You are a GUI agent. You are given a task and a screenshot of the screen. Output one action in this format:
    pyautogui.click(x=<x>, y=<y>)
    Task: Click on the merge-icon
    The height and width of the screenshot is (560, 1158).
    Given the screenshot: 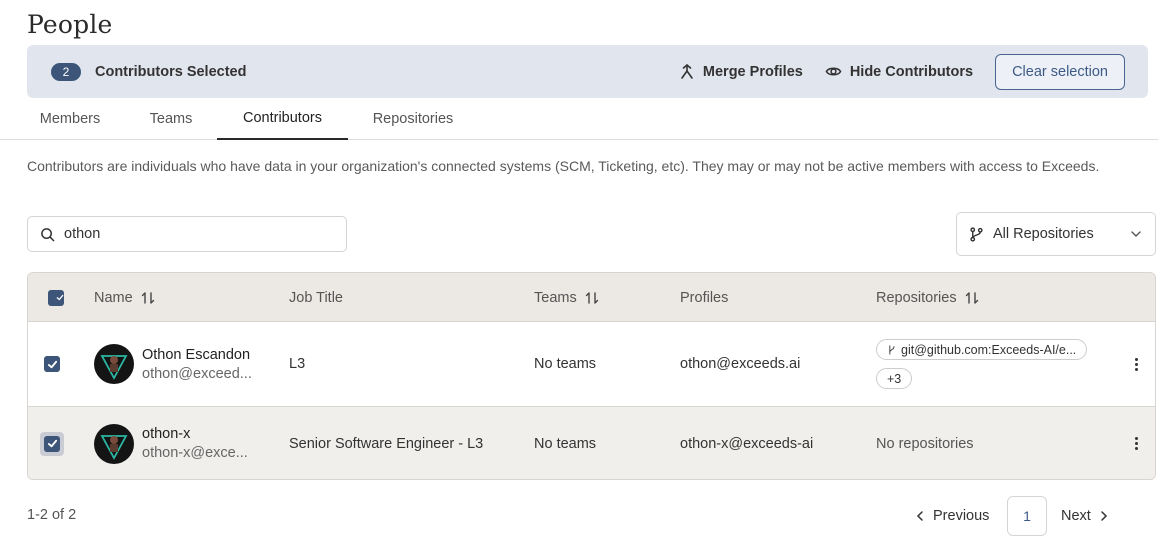 What is the action you would take?
    pyautogui.click(x=687, y=71)
    